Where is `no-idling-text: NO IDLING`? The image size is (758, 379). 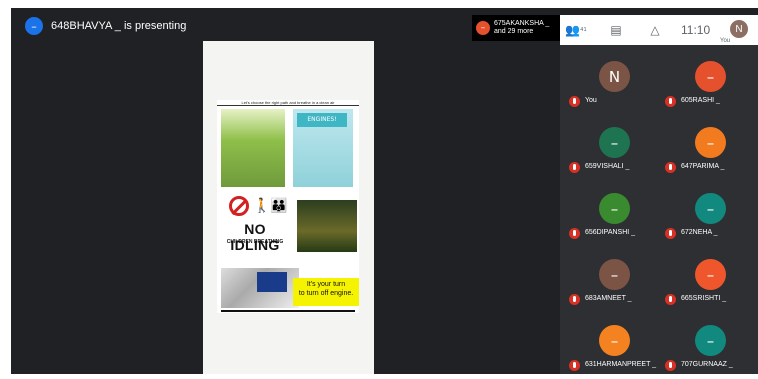
no-idling-text: NO IDLING is located at coordinates (255, 237).